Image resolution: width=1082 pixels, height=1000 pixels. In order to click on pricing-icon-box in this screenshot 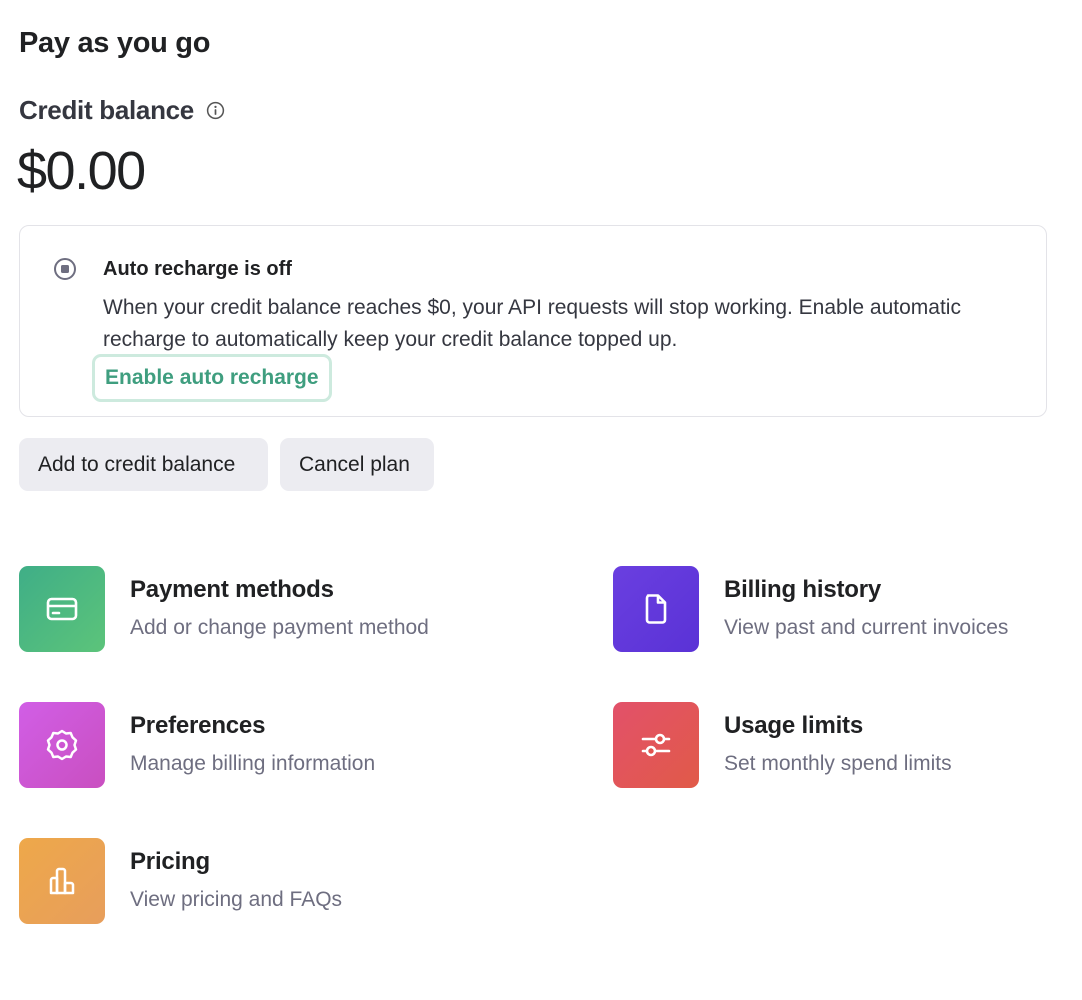, I will do `click(62, 881)`.